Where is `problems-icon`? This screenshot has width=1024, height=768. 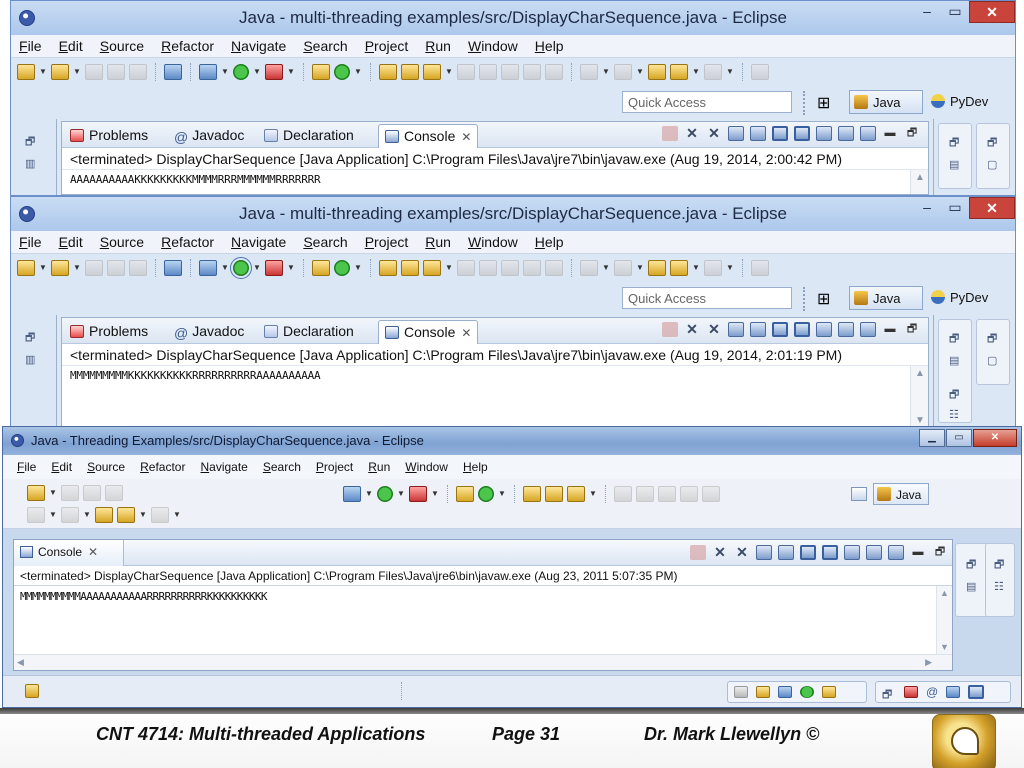 problems-icon is located at coordinates (911, 692).